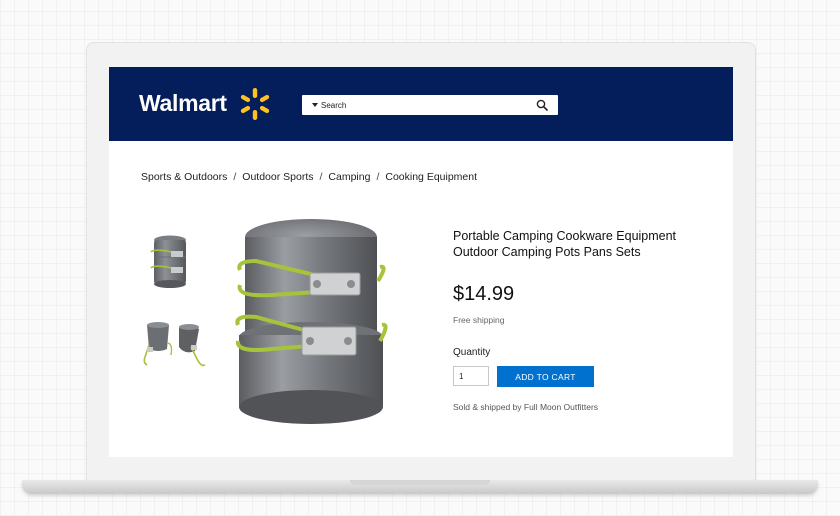 Image resolution: width=840 pixels, height=516 pixels. Describe the element at coordinates (479, 320) in the screenshot. I see `shipping-info: Free shipping` at that location.